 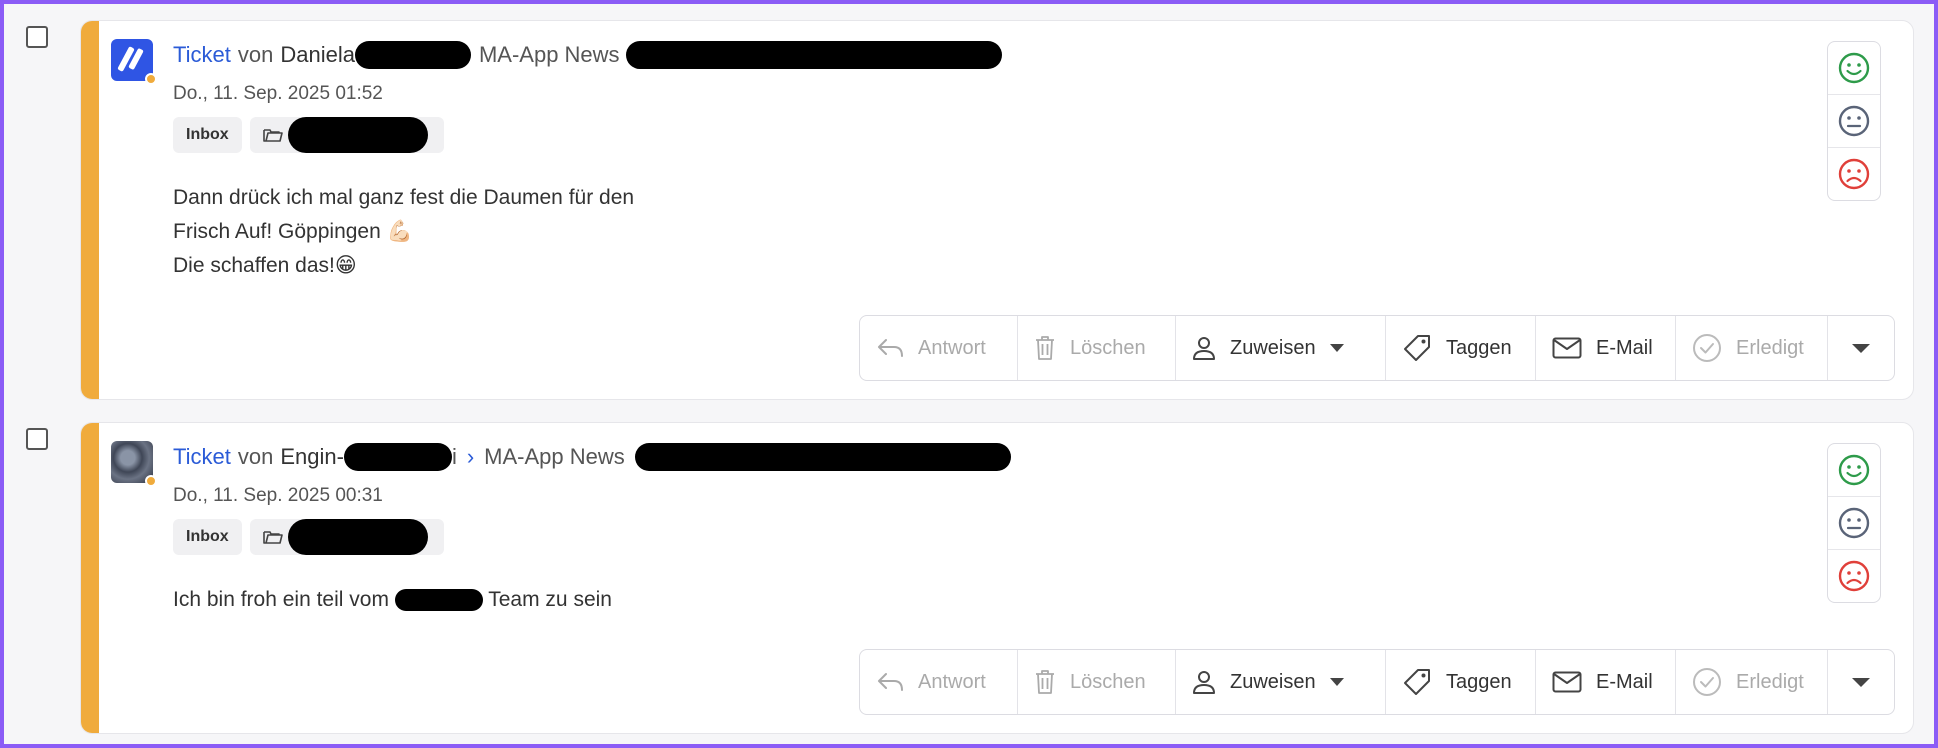 I want to click on sender-name: Daniela, so click(x=317, y=55).